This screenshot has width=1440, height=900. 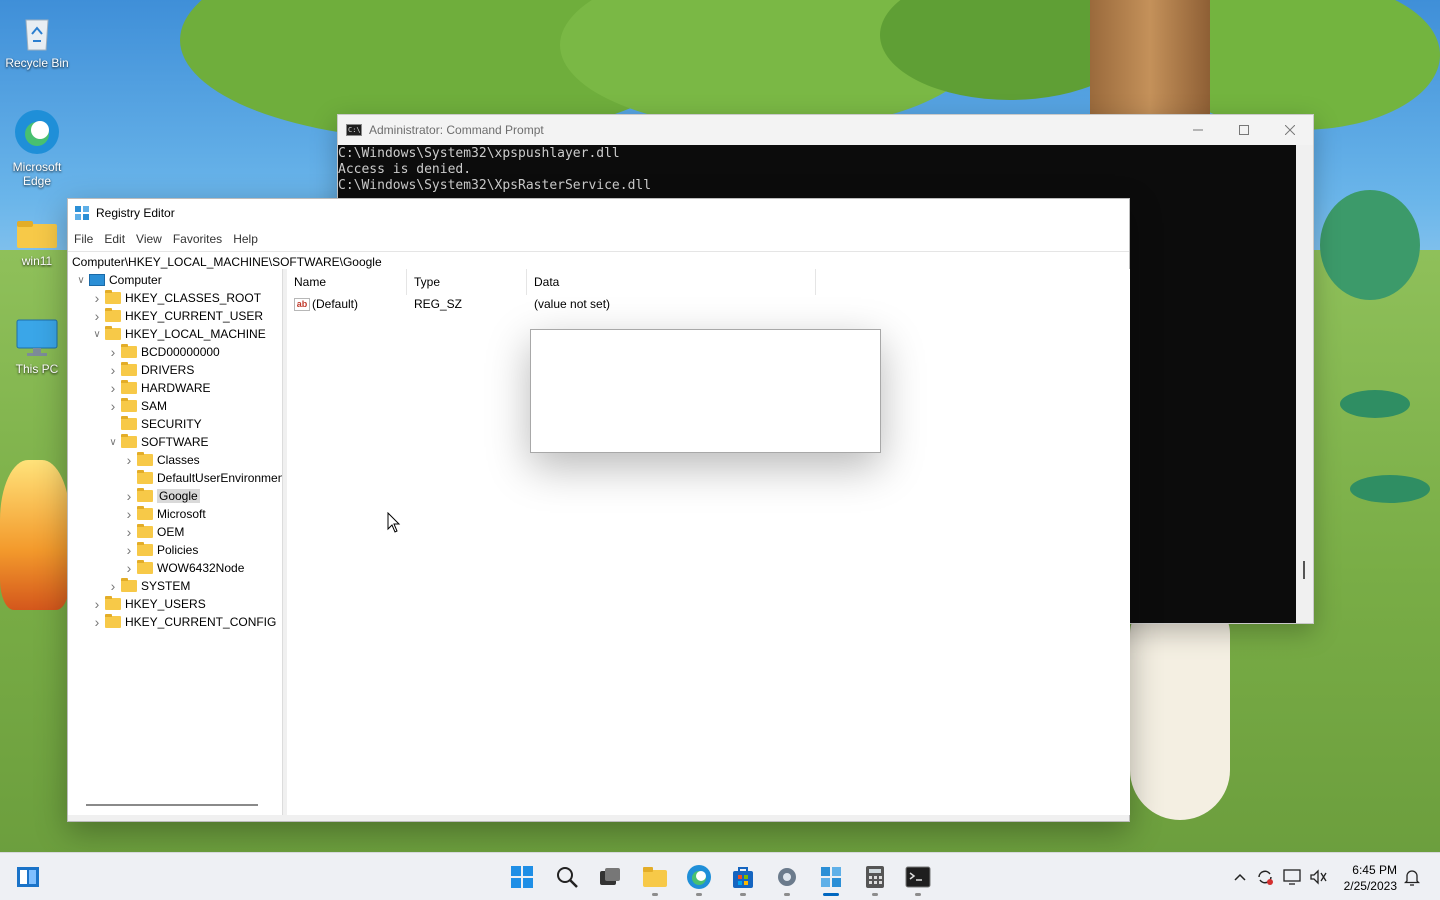 I want to click on regedit-title: Registry Editor, so click(x=135, y=213).